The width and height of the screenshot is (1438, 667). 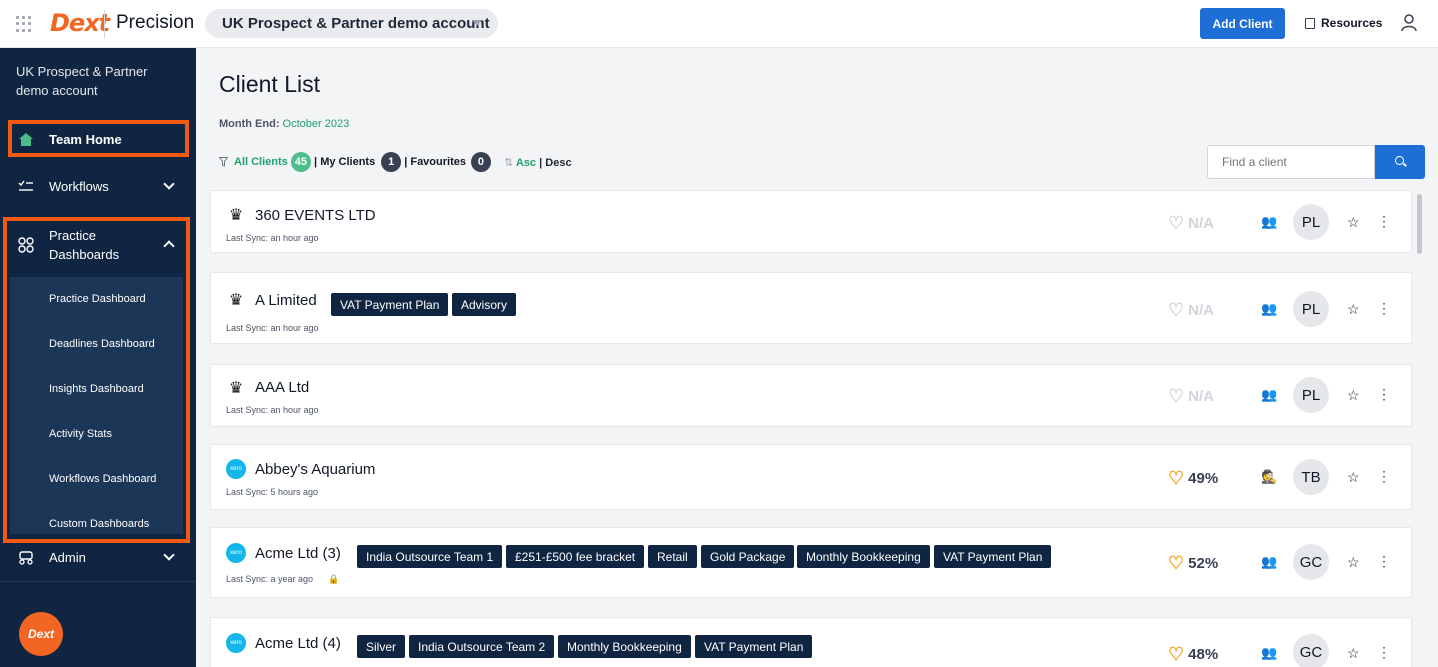 I want to click on document-icon, so click(x=1310, y=23).